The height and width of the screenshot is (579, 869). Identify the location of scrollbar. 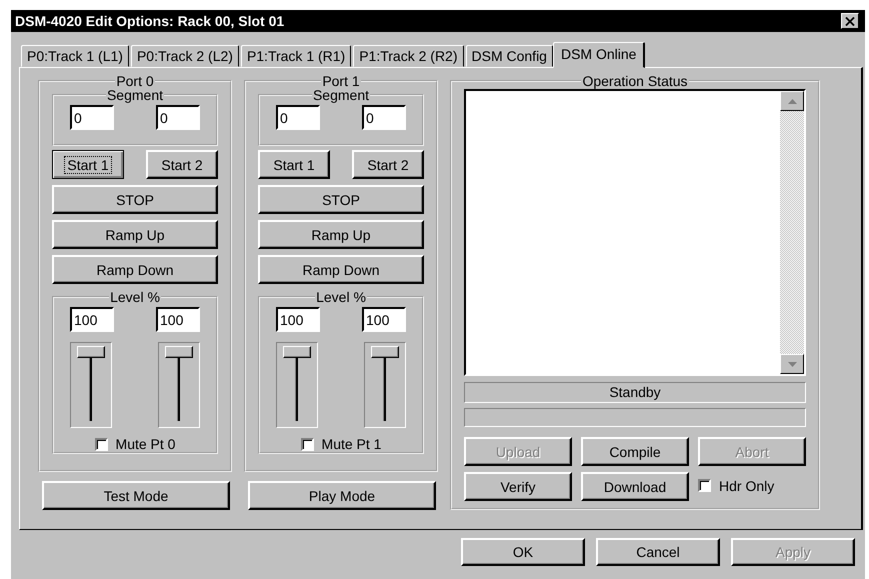
(792, 232).